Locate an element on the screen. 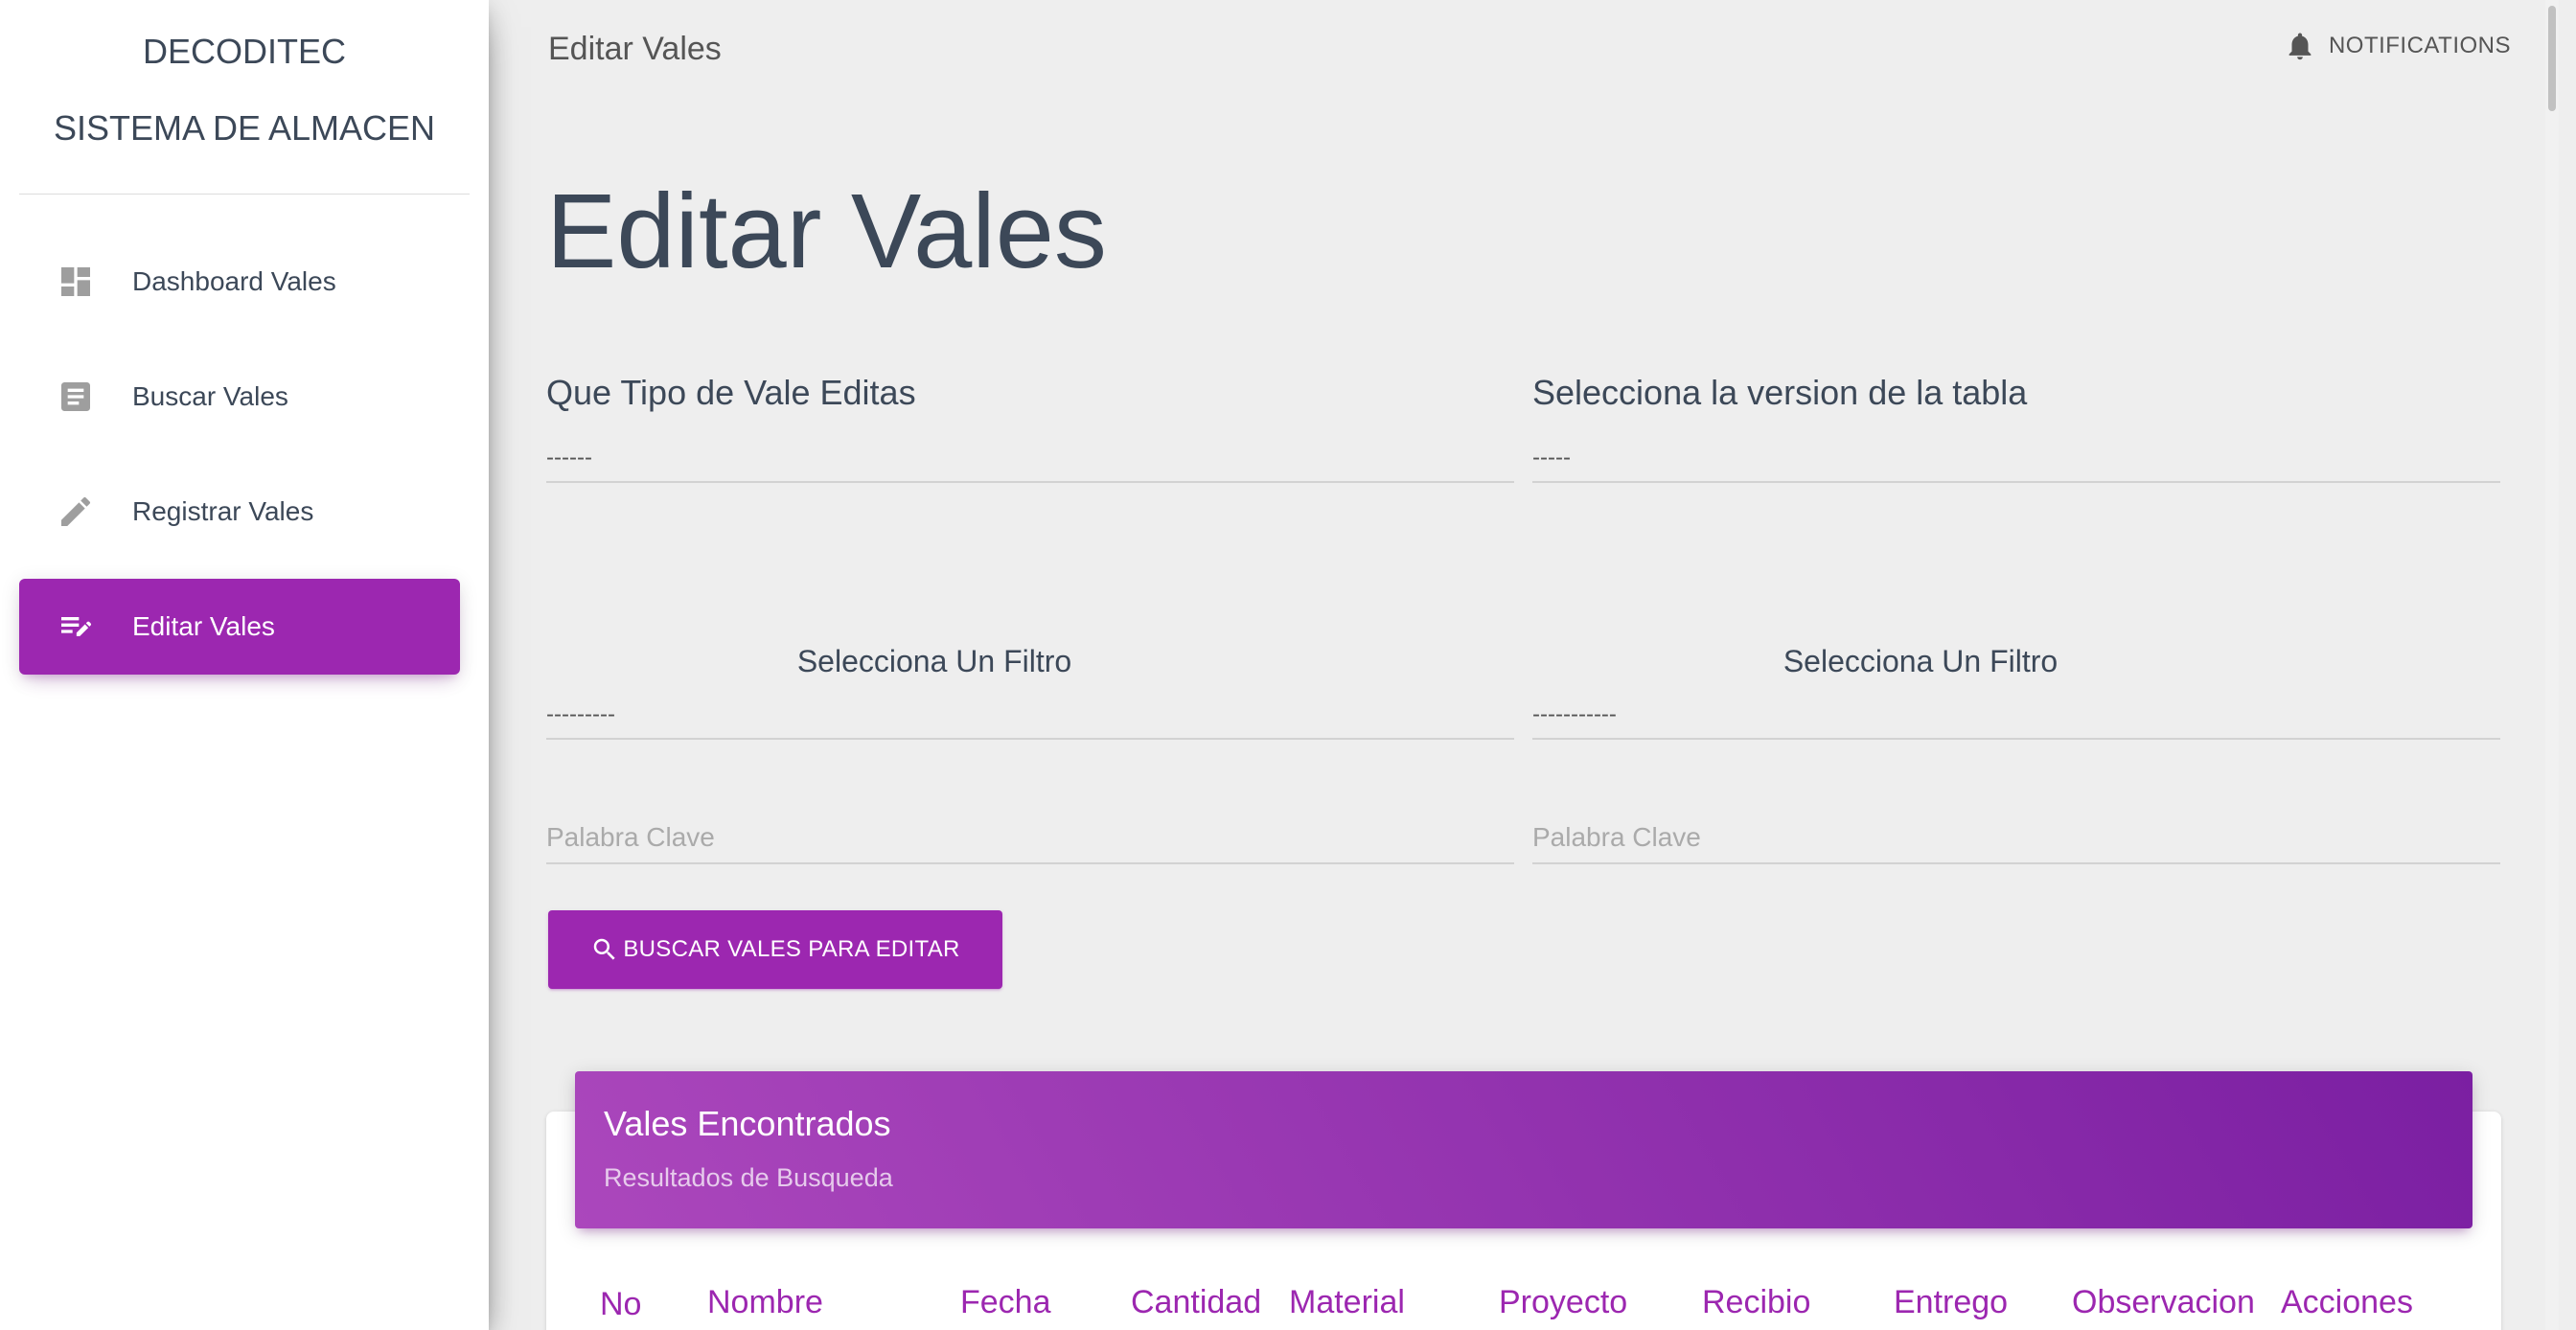 The height and width of the screenshot is (1330, 2576). scrollbar is located at coordinates (2552, 665).